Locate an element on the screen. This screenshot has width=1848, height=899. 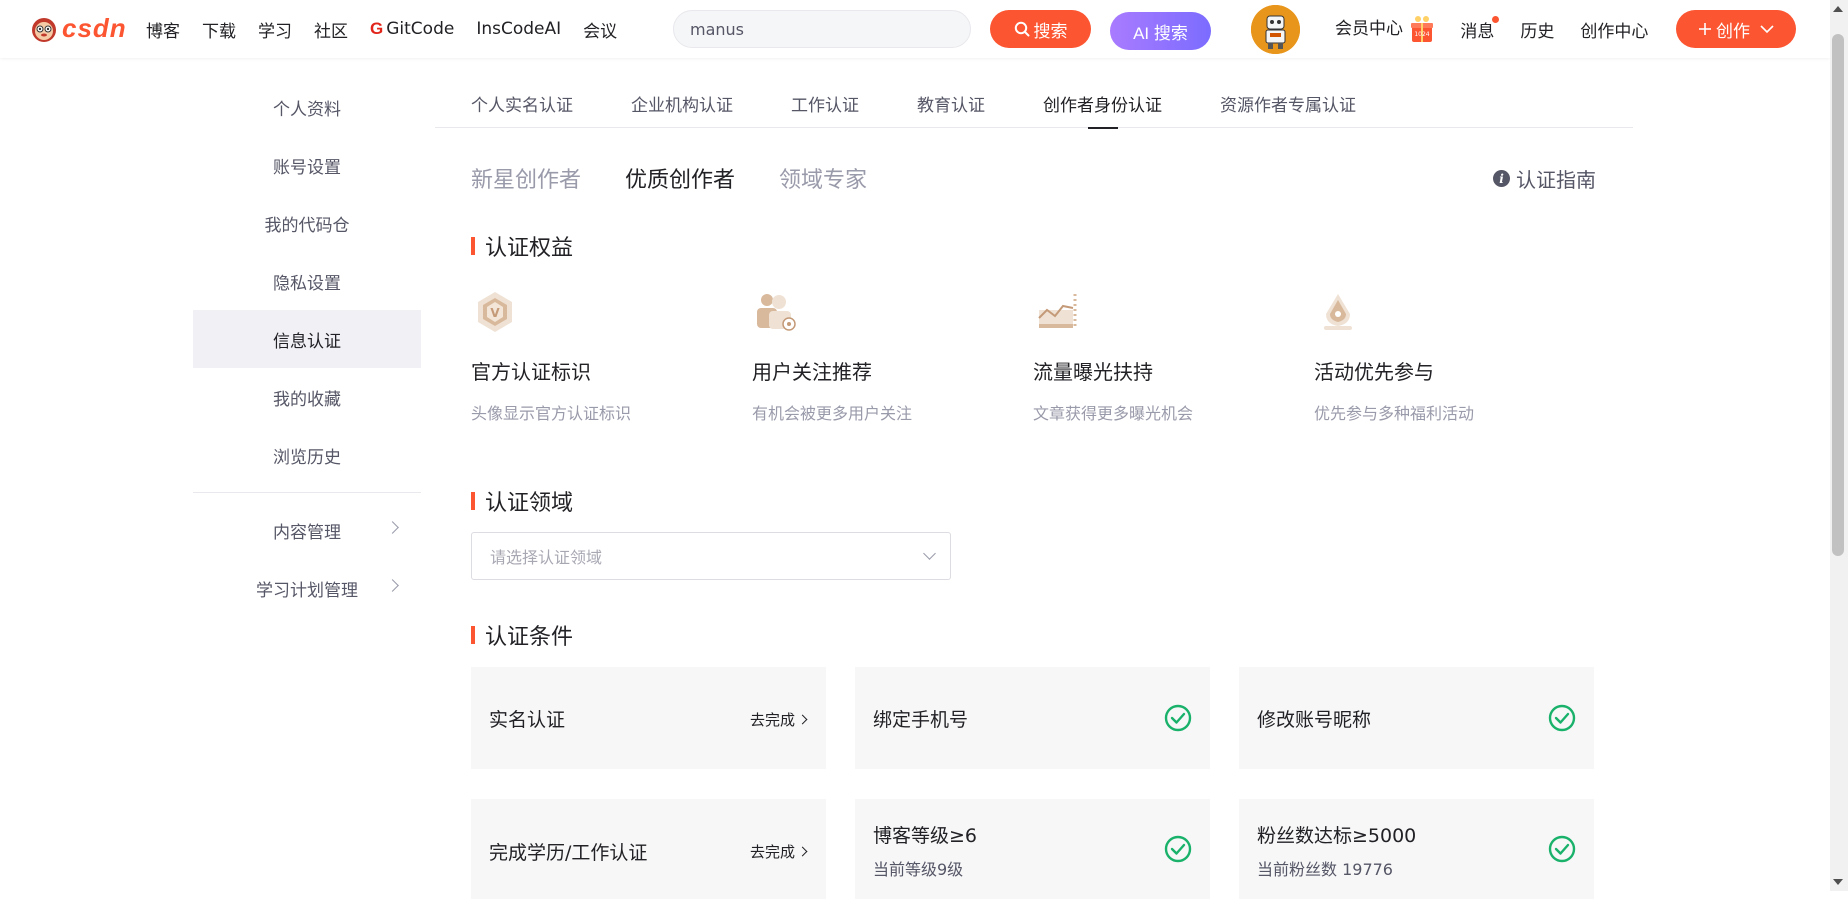
subtab-rising-star: 新星创作者 is located at coordinates (526, 178).